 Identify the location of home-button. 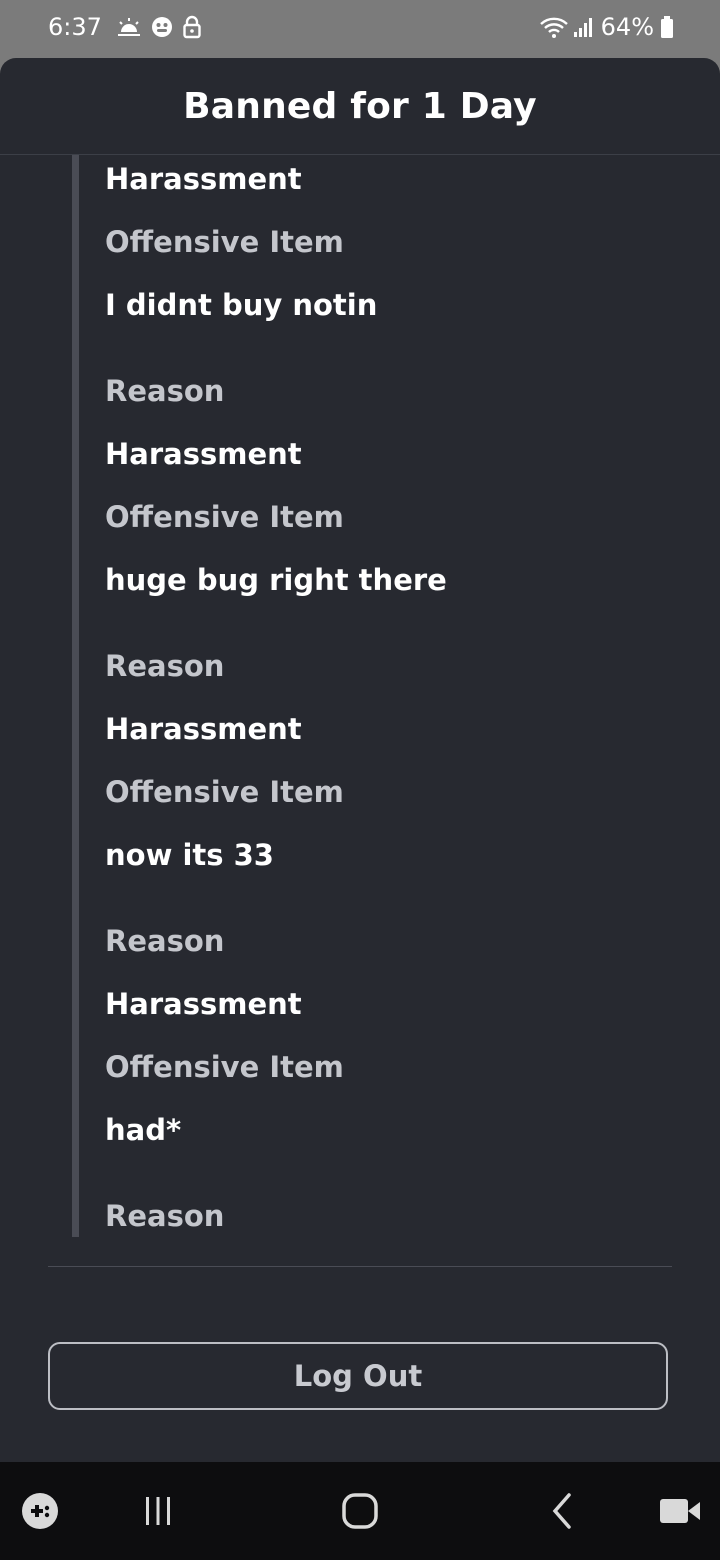
(360, 1511).